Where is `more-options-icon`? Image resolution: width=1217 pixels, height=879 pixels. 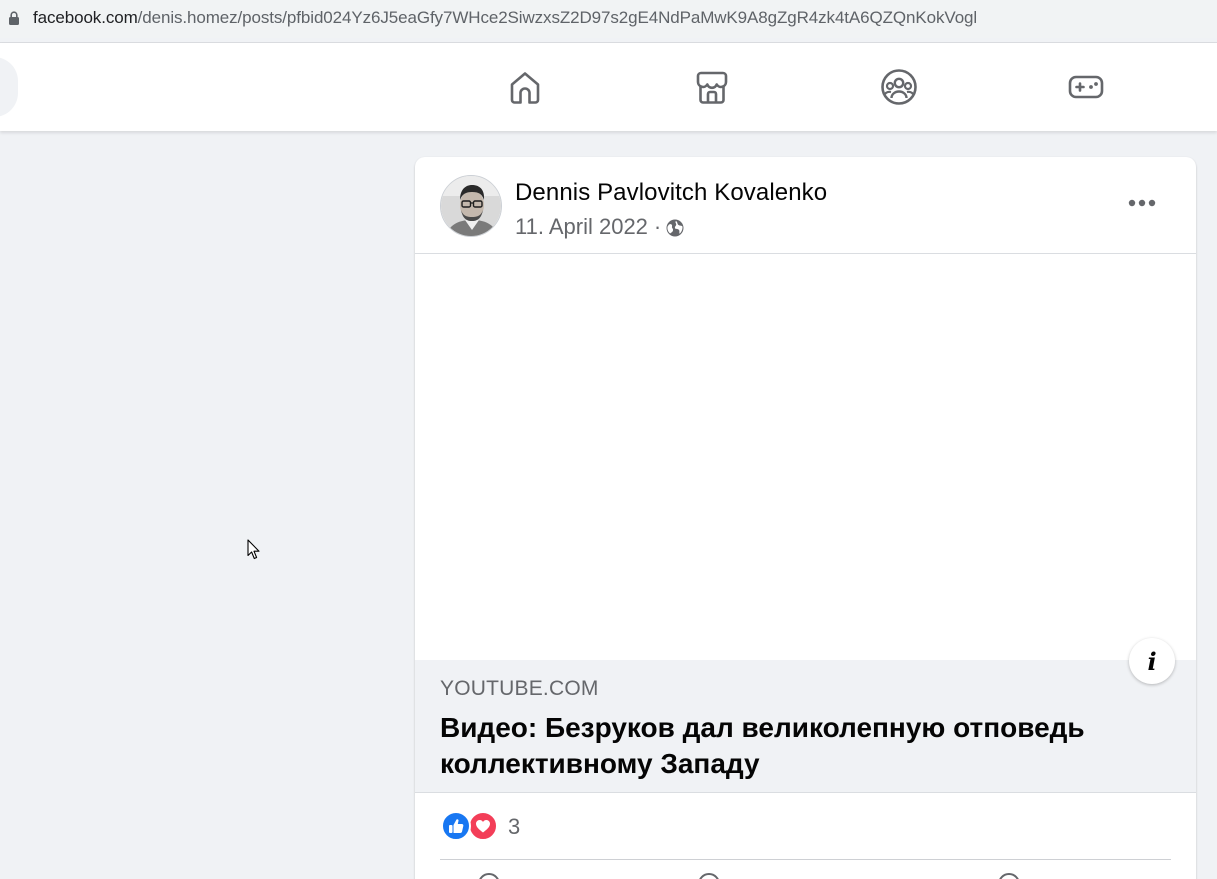
more-options-icon is located at coordinates (1142, 203).